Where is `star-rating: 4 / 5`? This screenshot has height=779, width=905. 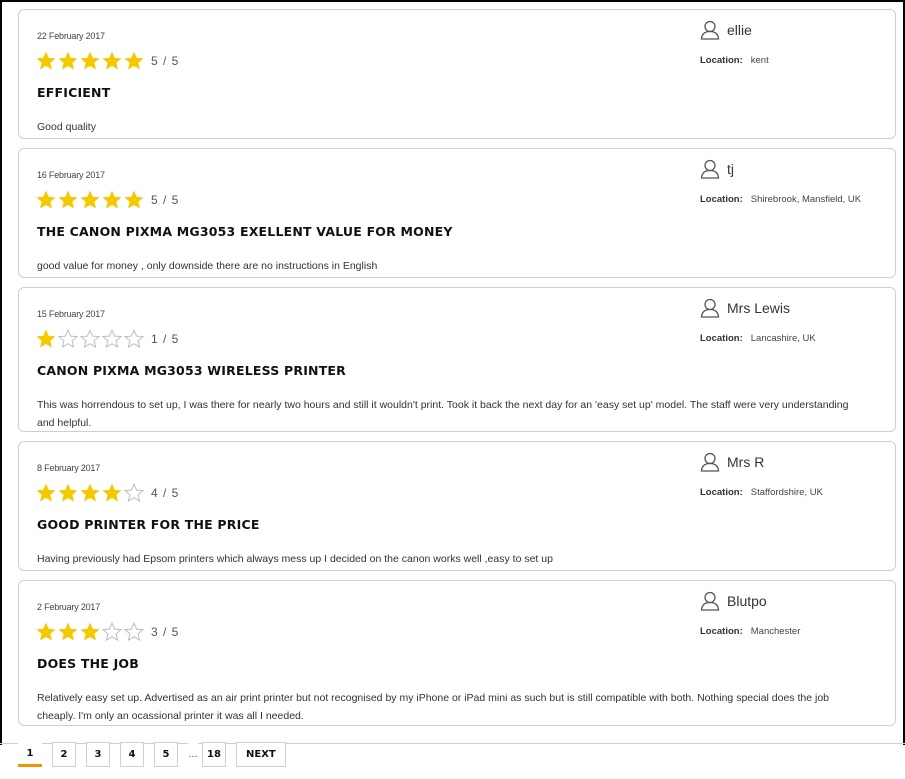 star-rating: 4 / 5 is located at coordinates (107, 493).